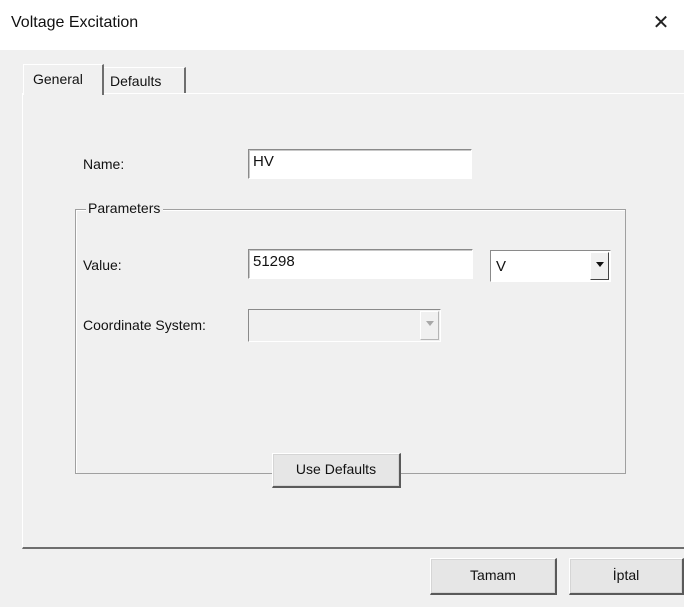 The width and height of the screenshot is (684, 607). What do you see at coordinates (136, 81) in the screenshot?
I see `tab-defaults-label: Defaults` at bounding box center [136, 81].